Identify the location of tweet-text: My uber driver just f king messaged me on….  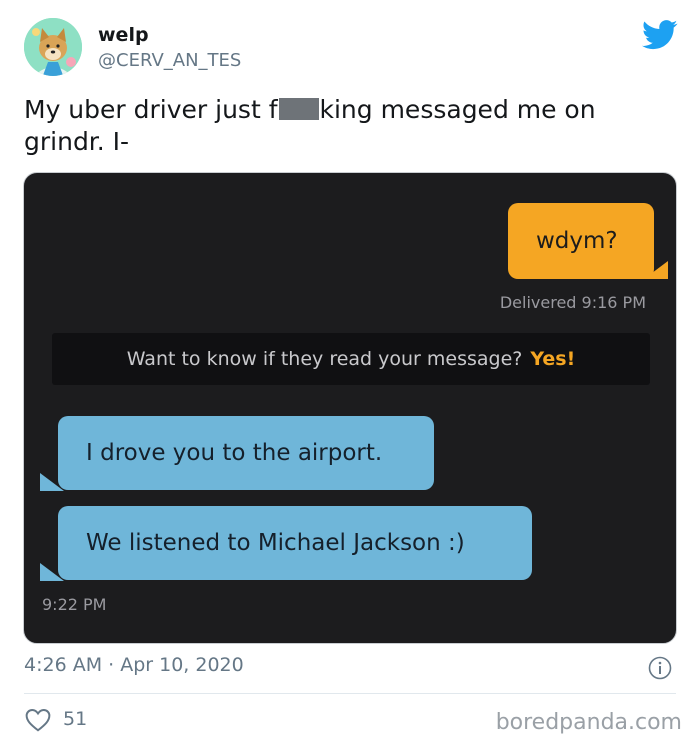
(344, 126).